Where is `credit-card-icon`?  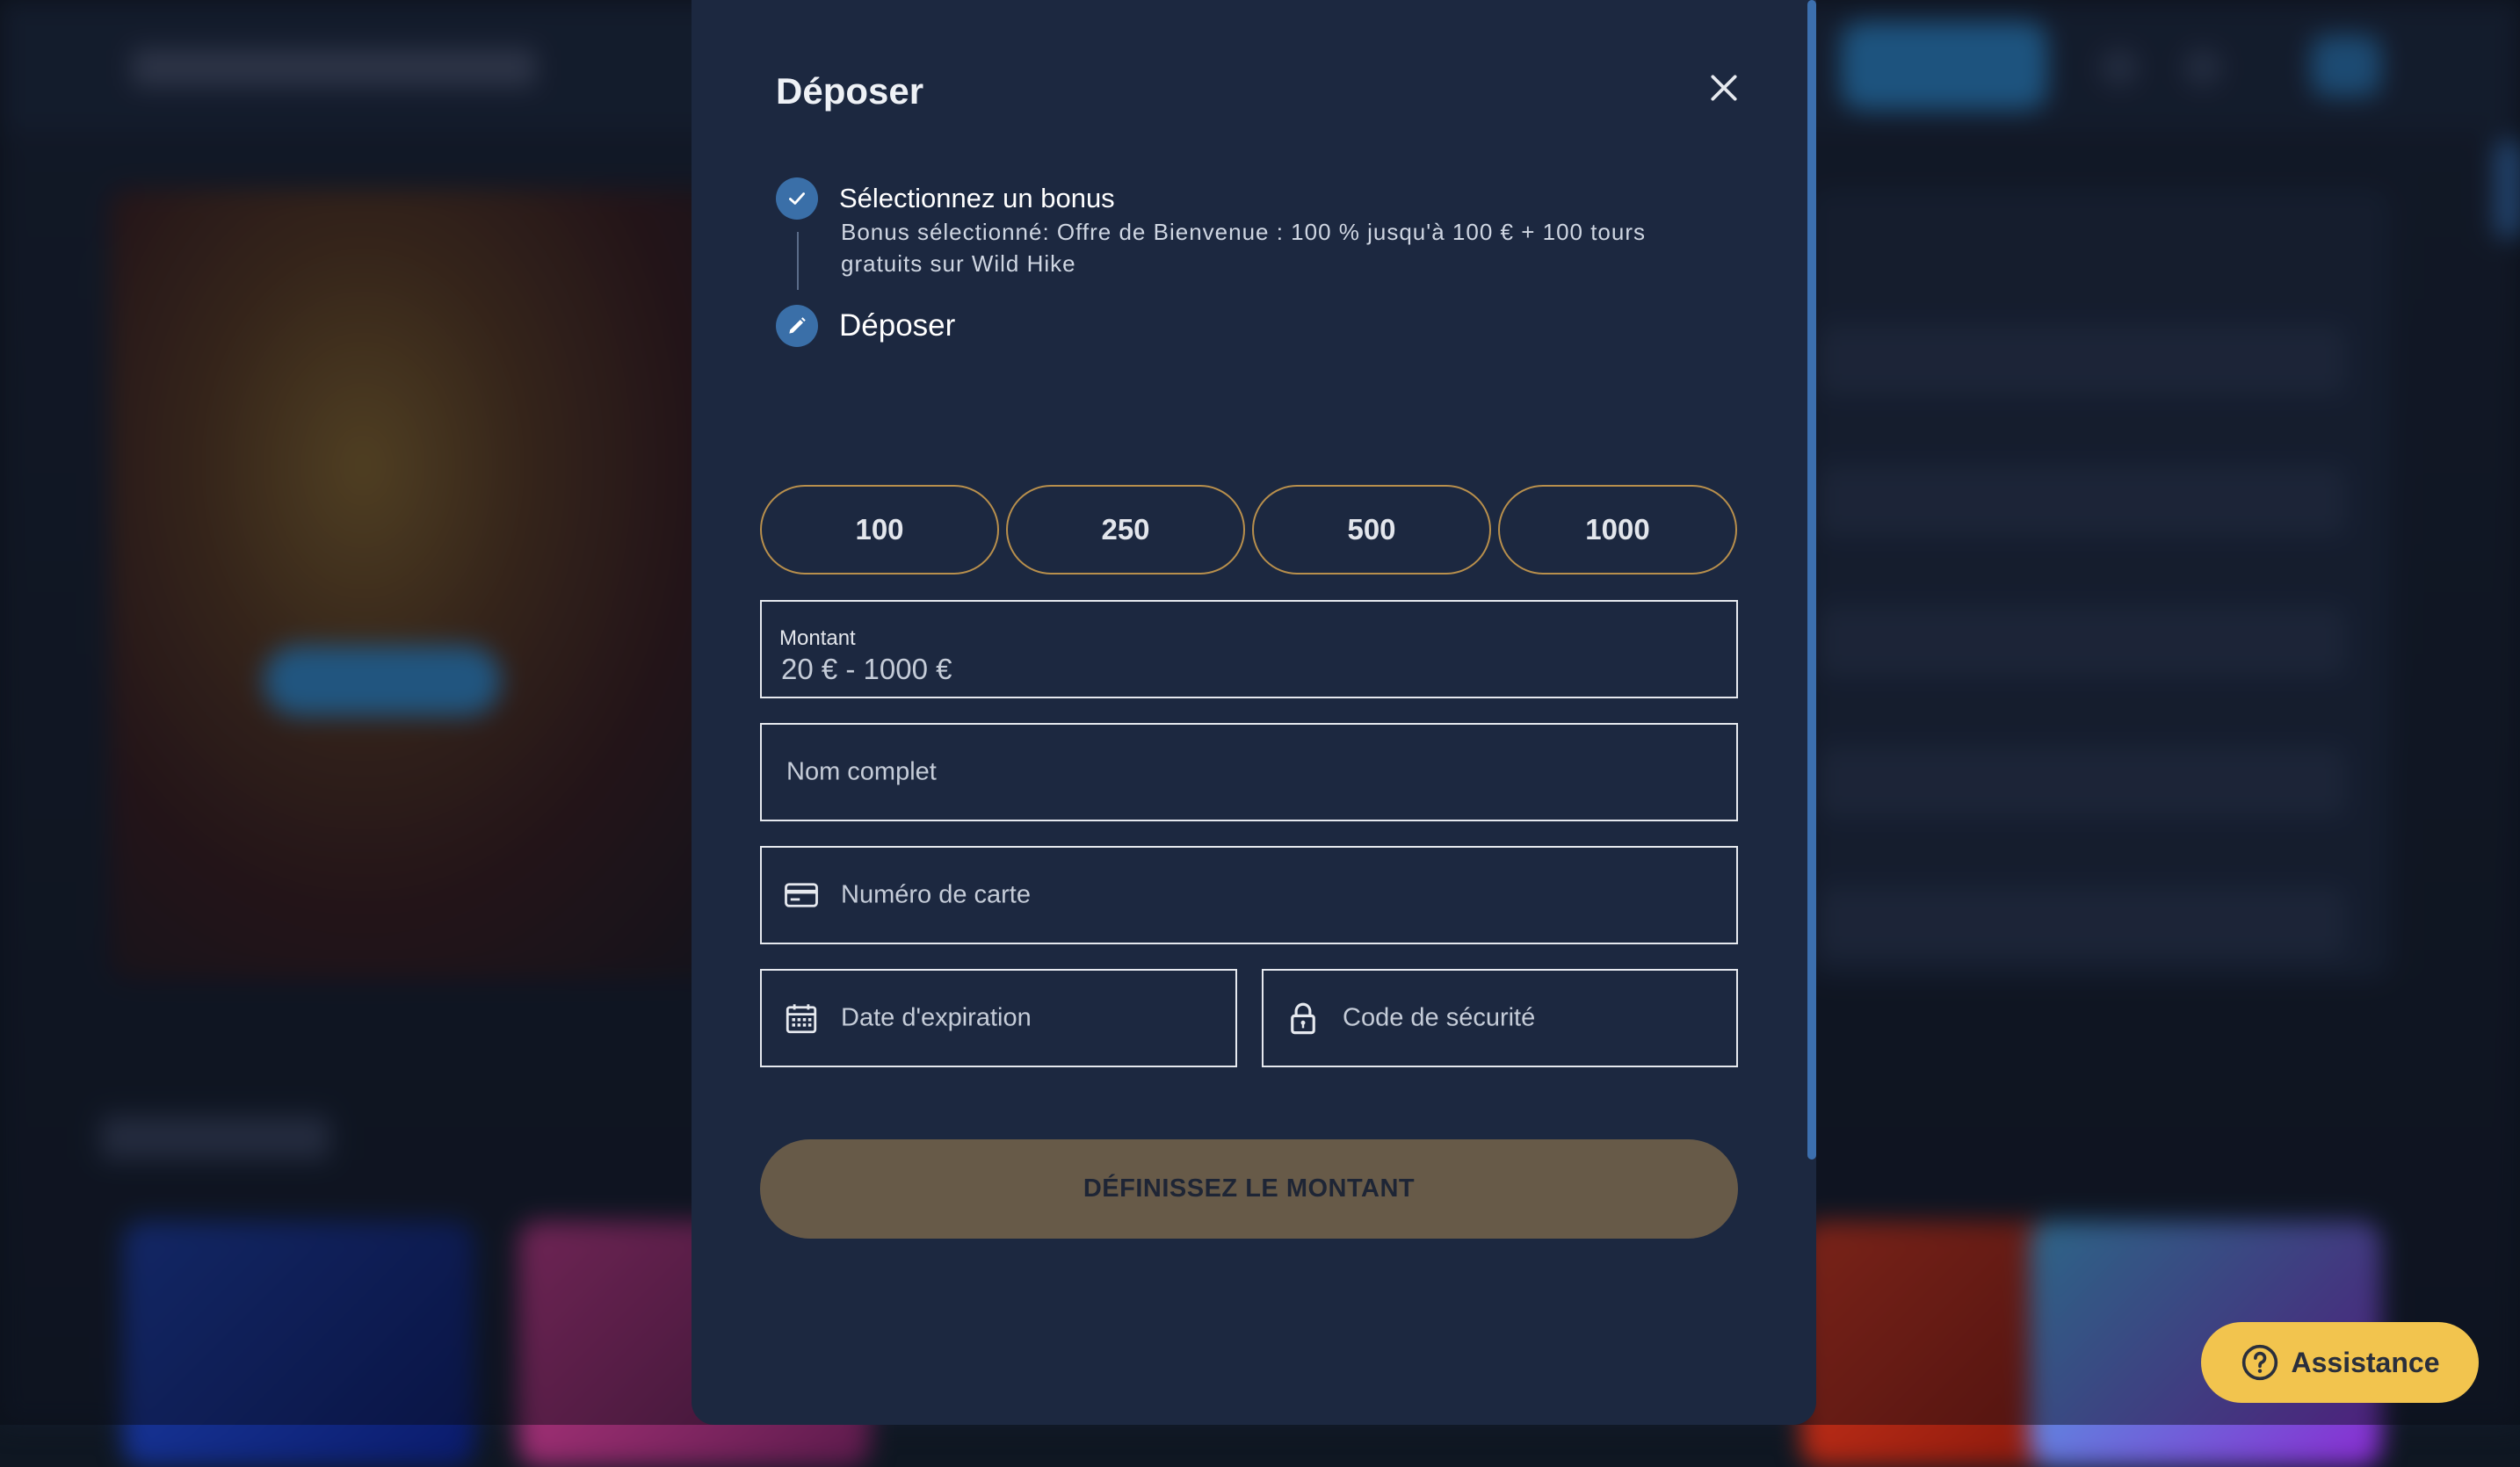 credit-card-icon is located at coordinates (801, 895).